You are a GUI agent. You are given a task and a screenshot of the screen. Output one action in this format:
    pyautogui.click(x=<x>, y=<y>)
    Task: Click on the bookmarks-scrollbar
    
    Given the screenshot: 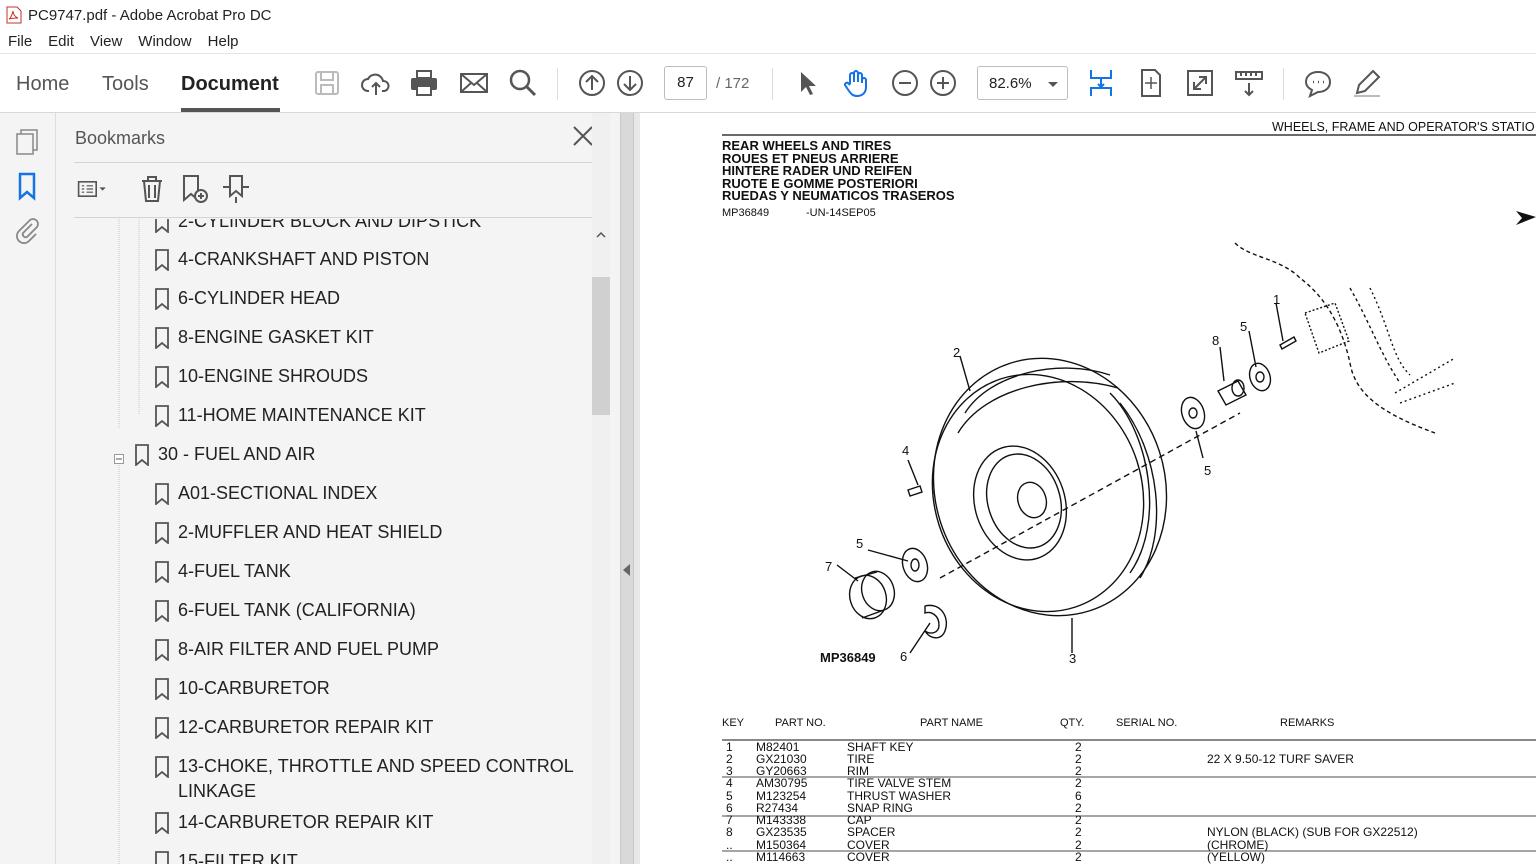 What is the action you would take?
    pyautogui.click(x=601, y=488)
    